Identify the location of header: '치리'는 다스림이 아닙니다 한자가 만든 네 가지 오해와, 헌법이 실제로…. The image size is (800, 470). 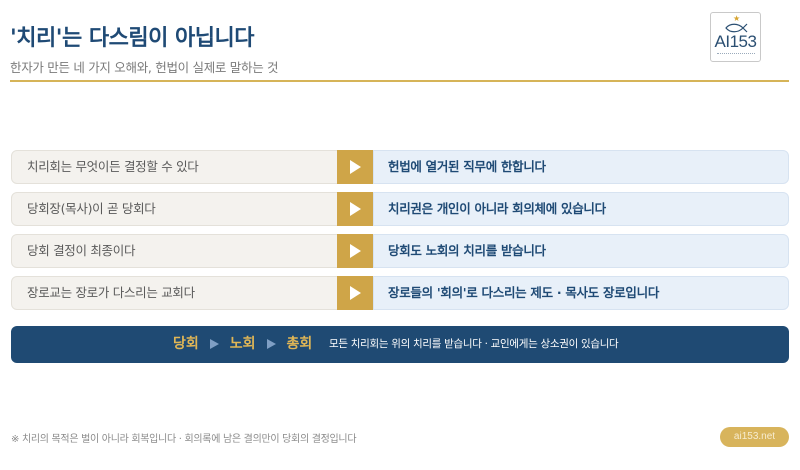
(390, 50).